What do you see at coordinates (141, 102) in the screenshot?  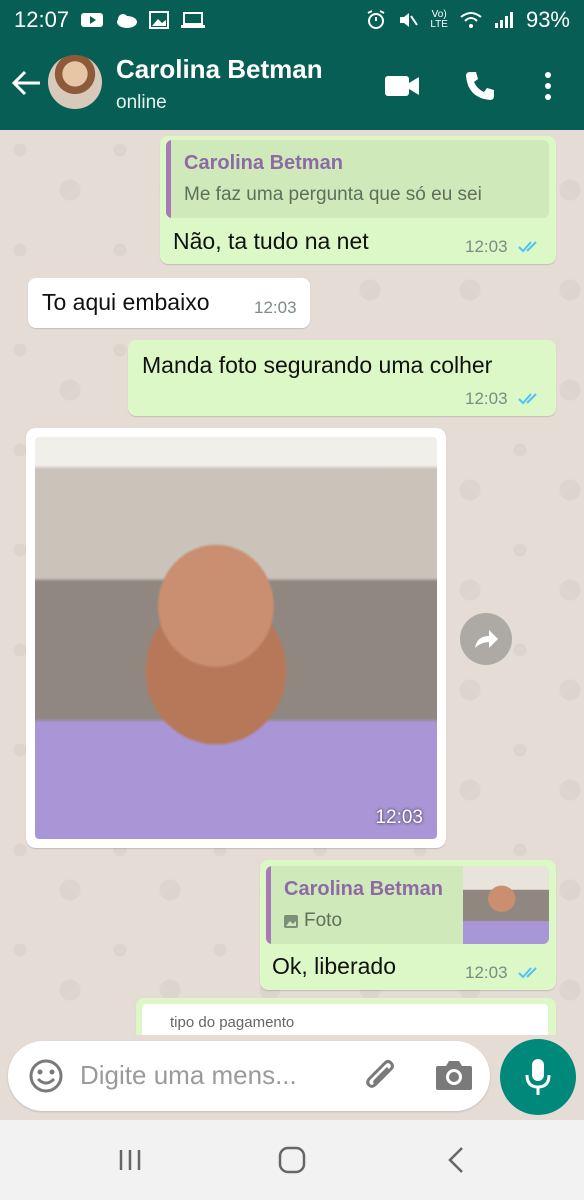 I see `contact-status: online` at bounding box center [141, 102].